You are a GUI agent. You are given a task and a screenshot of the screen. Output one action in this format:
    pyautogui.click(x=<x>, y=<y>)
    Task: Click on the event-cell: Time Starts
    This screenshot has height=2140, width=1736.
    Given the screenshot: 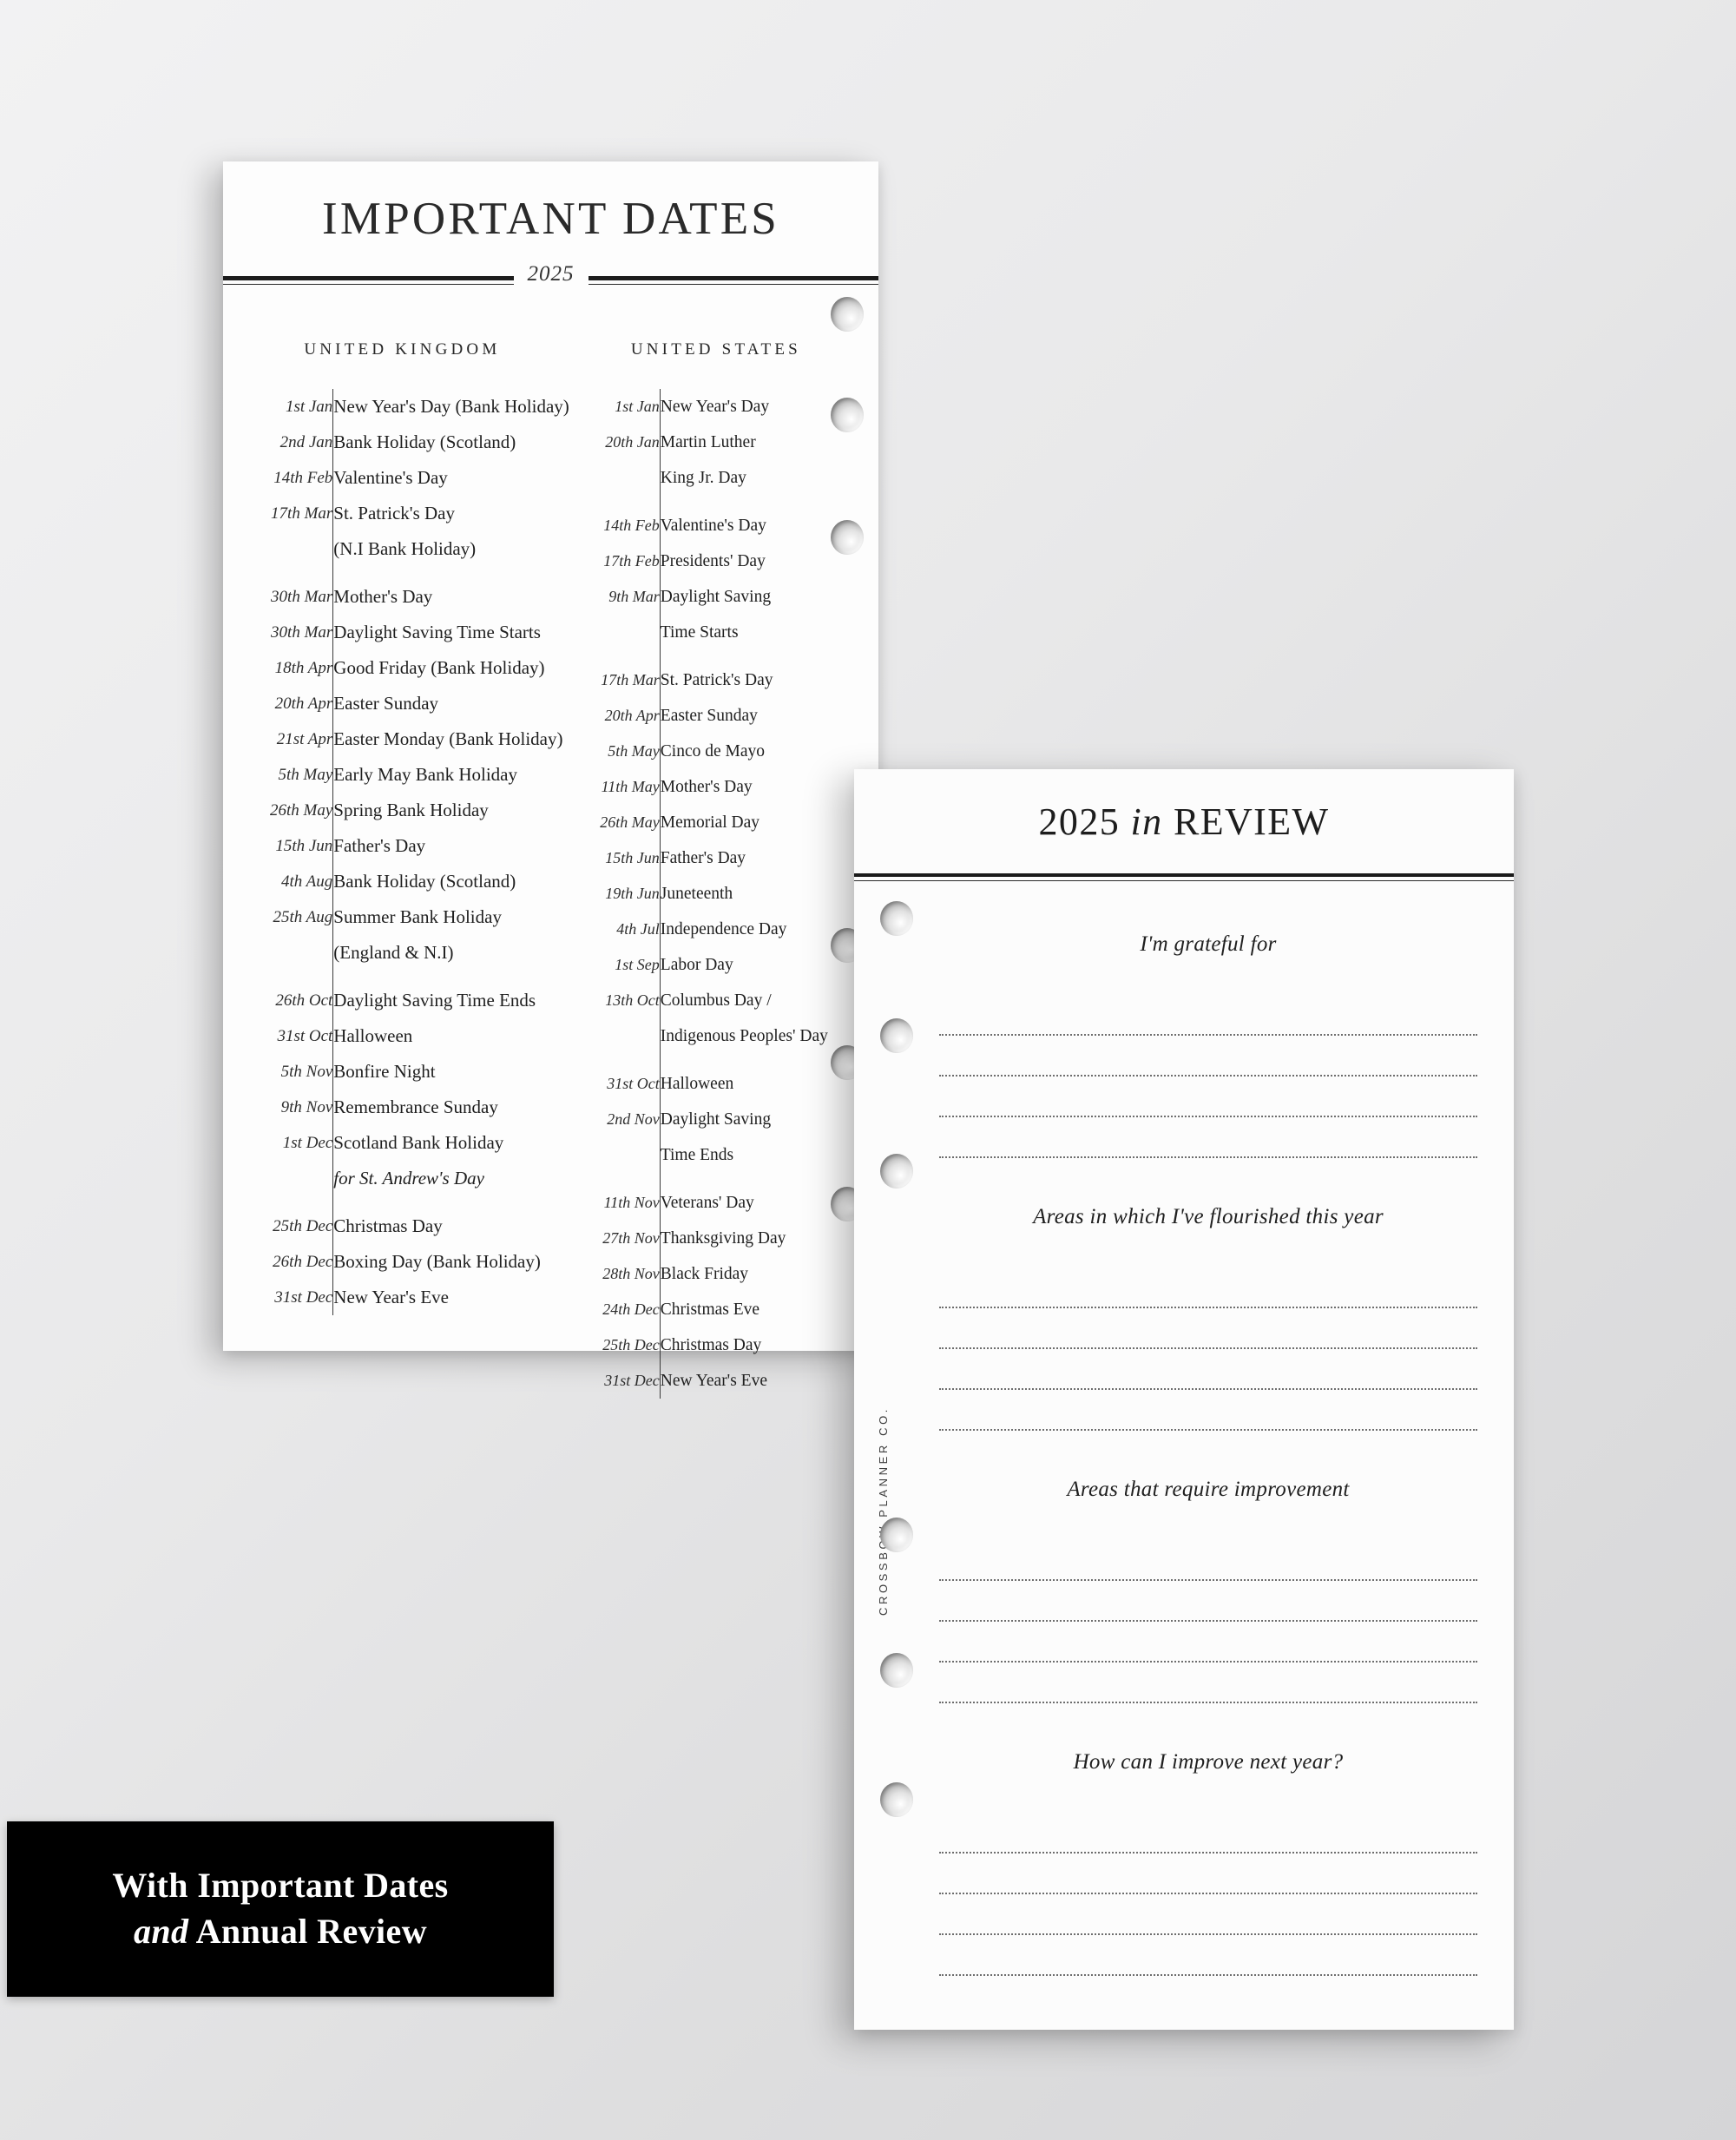 What is the action you would take?
    pyautogui.click(x=768, y=632)
    